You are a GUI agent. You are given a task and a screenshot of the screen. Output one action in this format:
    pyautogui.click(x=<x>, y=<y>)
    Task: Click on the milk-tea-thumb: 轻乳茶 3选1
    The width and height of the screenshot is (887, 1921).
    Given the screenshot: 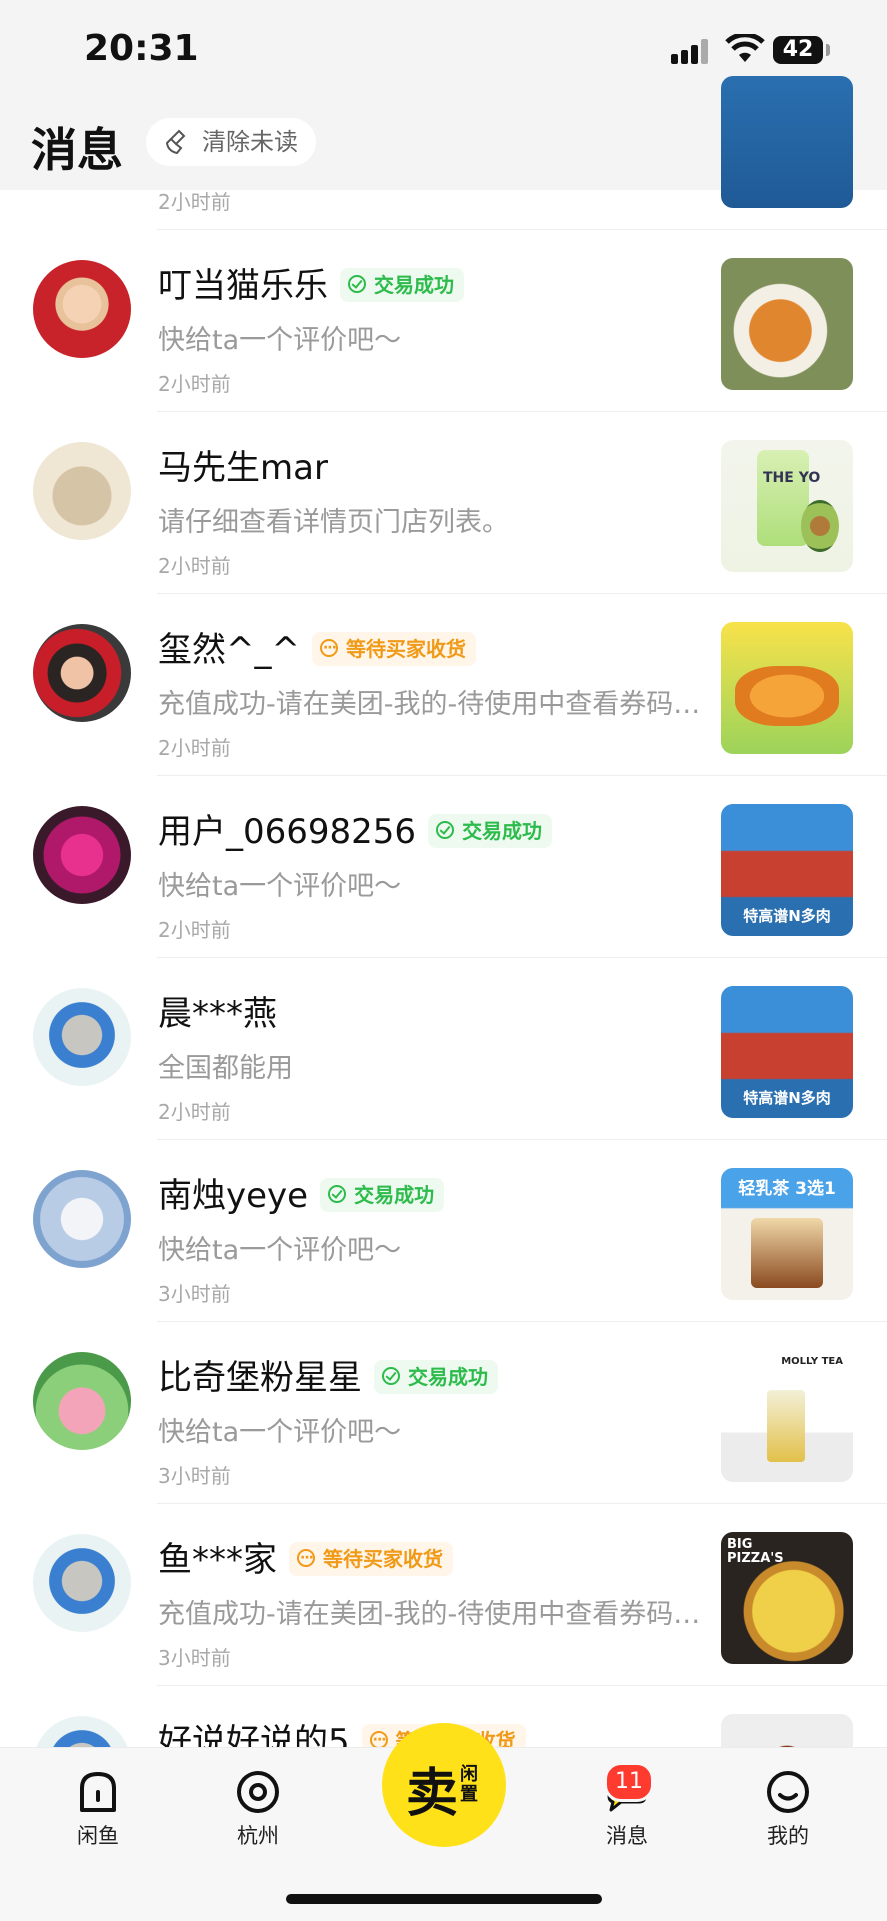 What is the action you would take?
    pyautogui.click(x=787, y=1234)
    